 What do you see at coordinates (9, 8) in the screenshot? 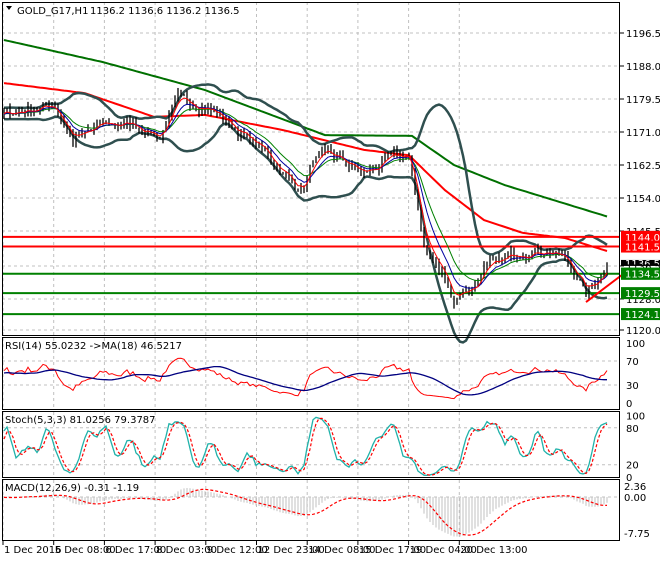
I see `collapse-triangle-icon` at bounding box center [9, 8].